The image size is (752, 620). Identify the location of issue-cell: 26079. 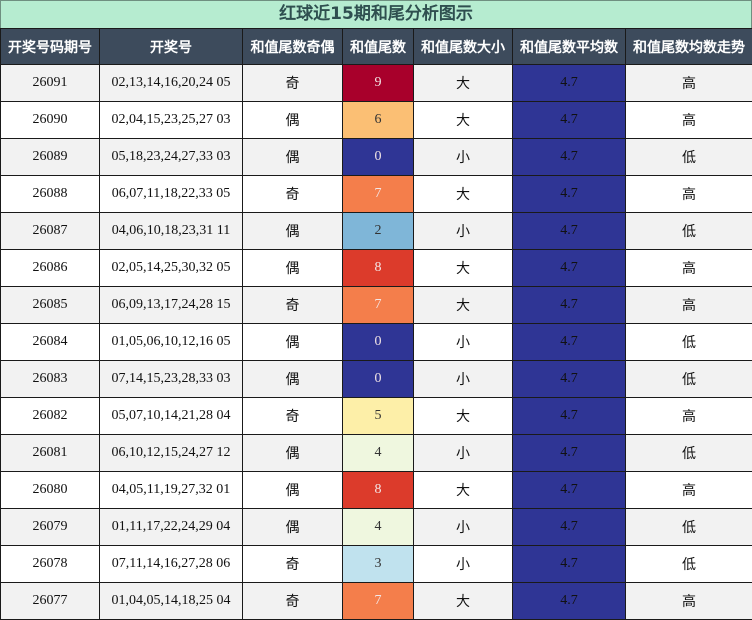
(50, 527).